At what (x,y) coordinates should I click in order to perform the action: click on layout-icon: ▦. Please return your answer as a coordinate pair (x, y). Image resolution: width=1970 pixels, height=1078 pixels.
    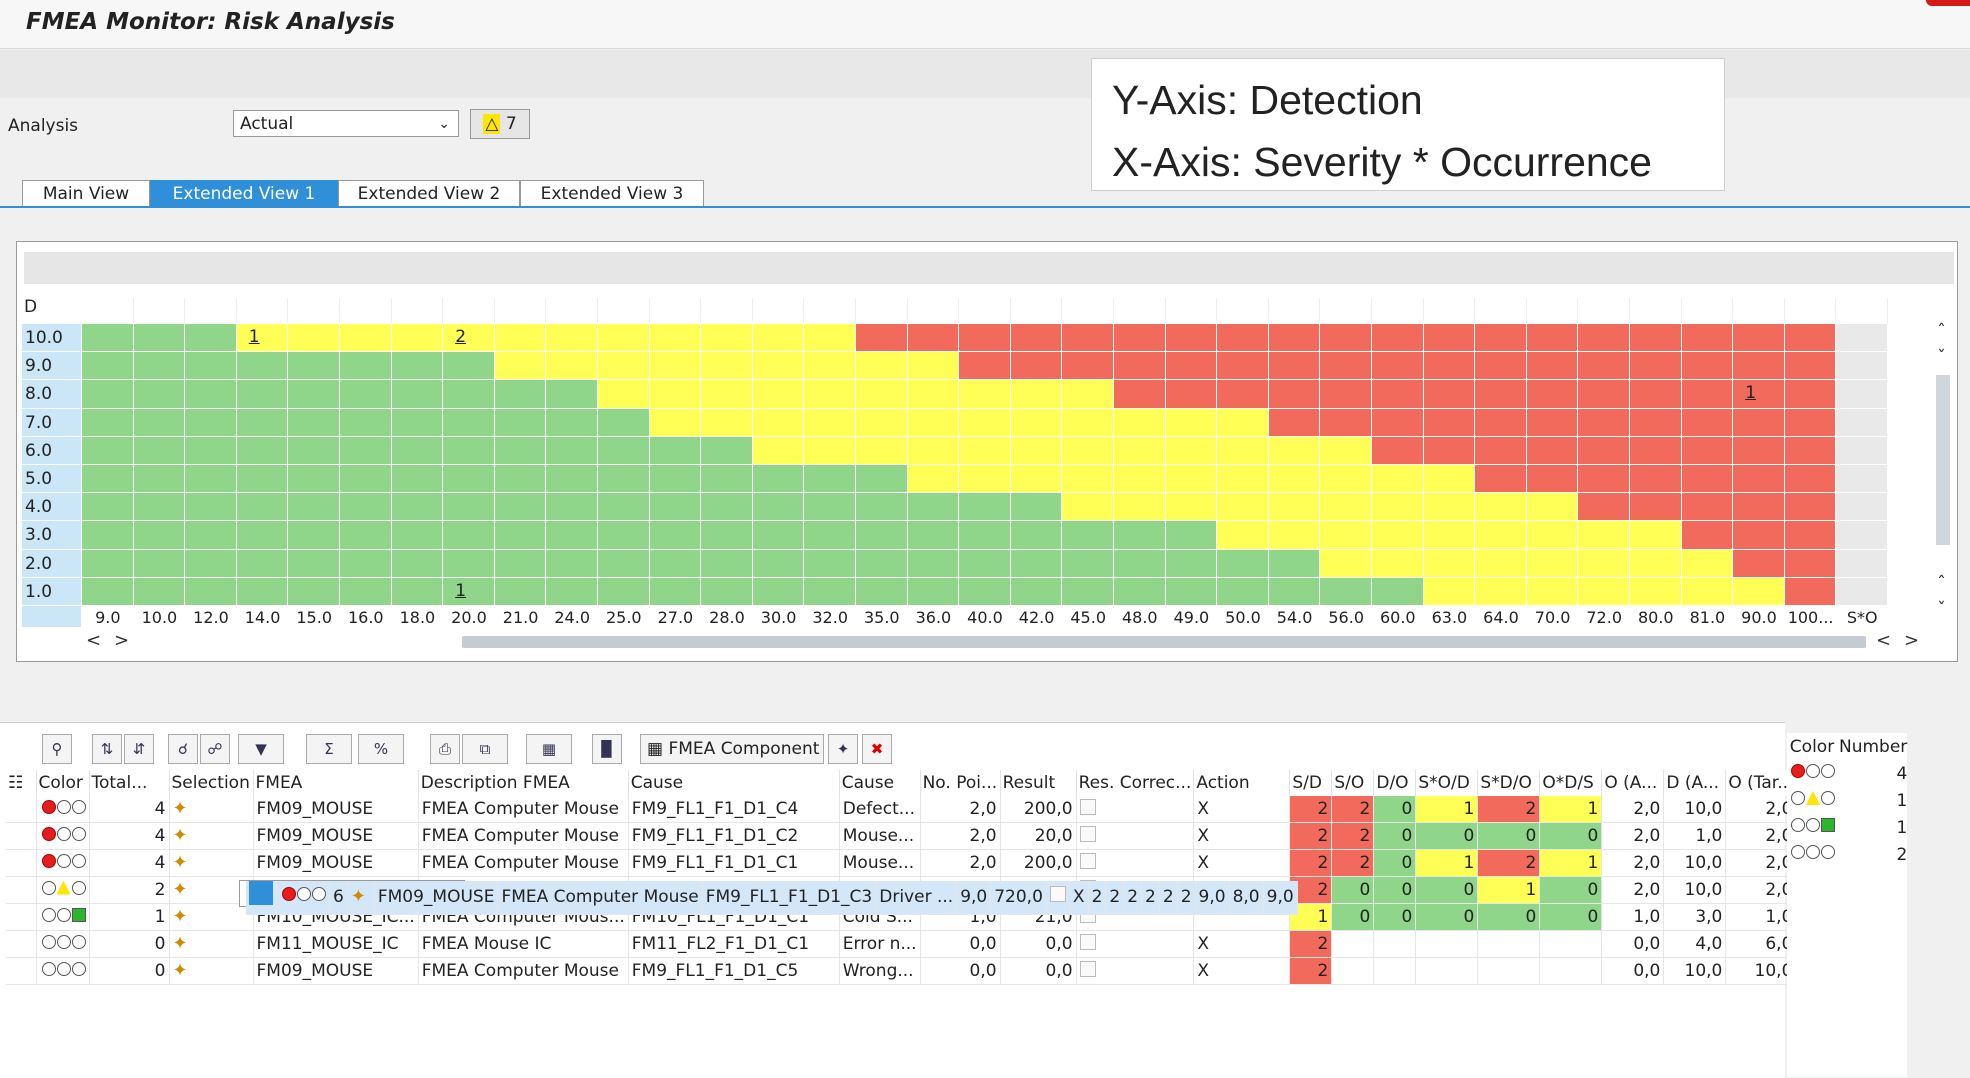
    Looking at the image, I should click on (549, 749).